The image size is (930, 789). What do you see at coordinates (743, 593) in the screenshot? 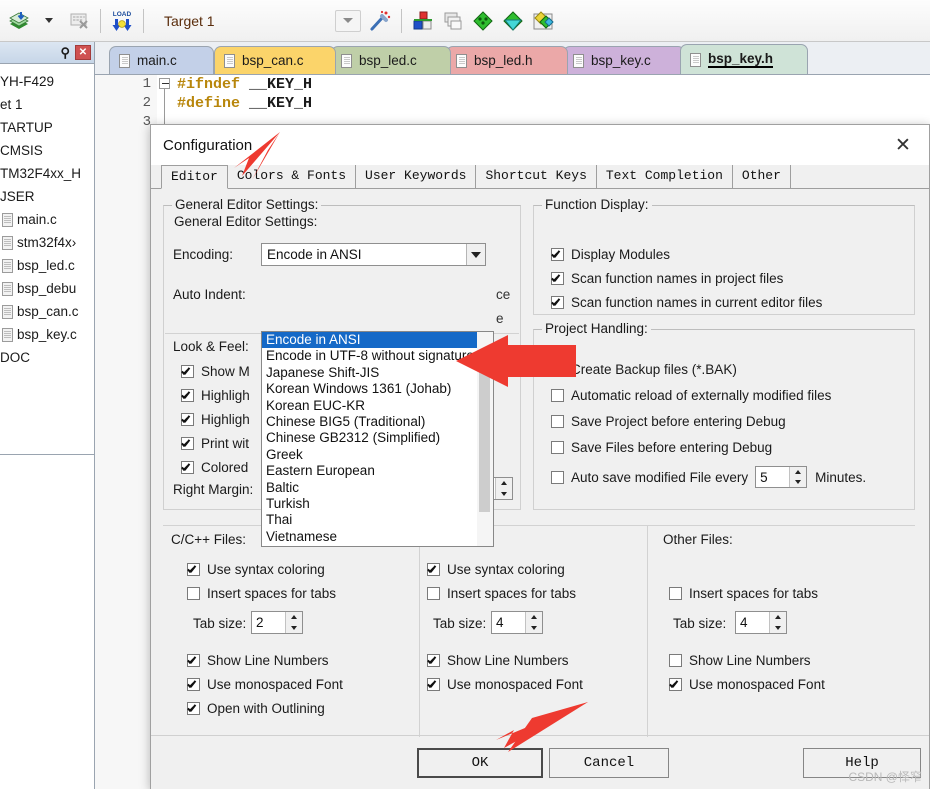
I see `other-insert-spaces-row: Insert spaces for tabs` at bounding box center [743, 593].